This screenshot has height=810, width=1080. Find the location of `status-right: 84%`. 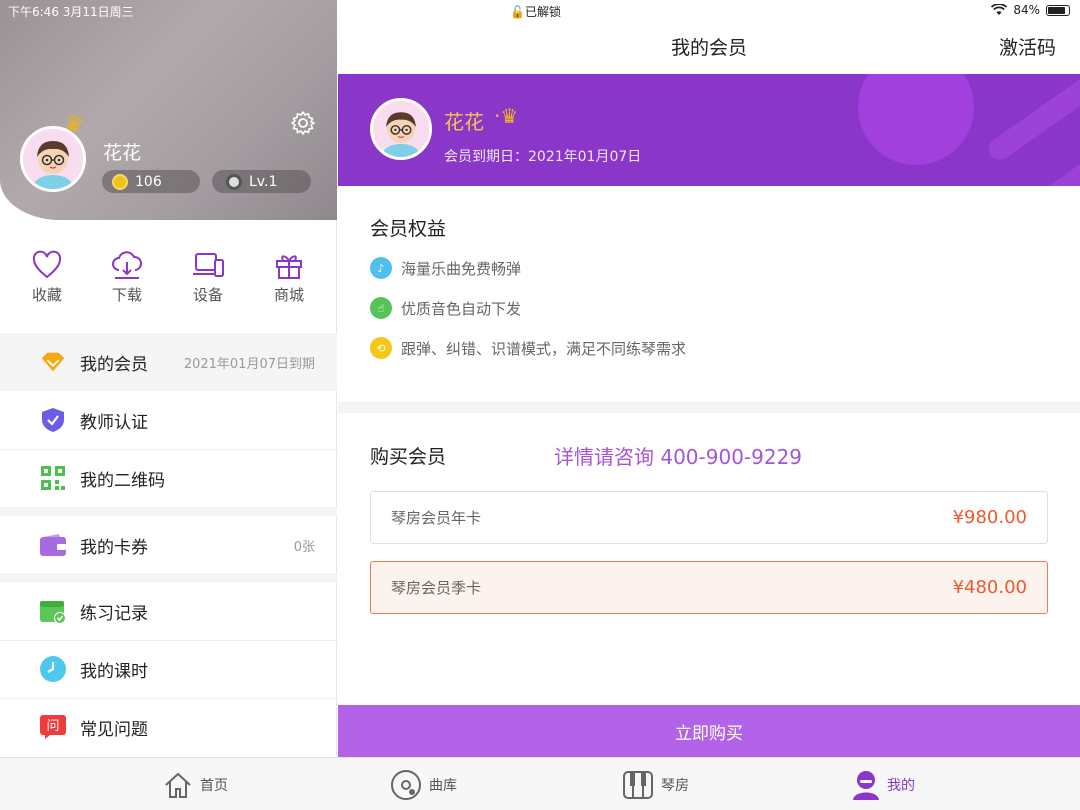

status-right: 84% is located at coordinates (1030, 10).